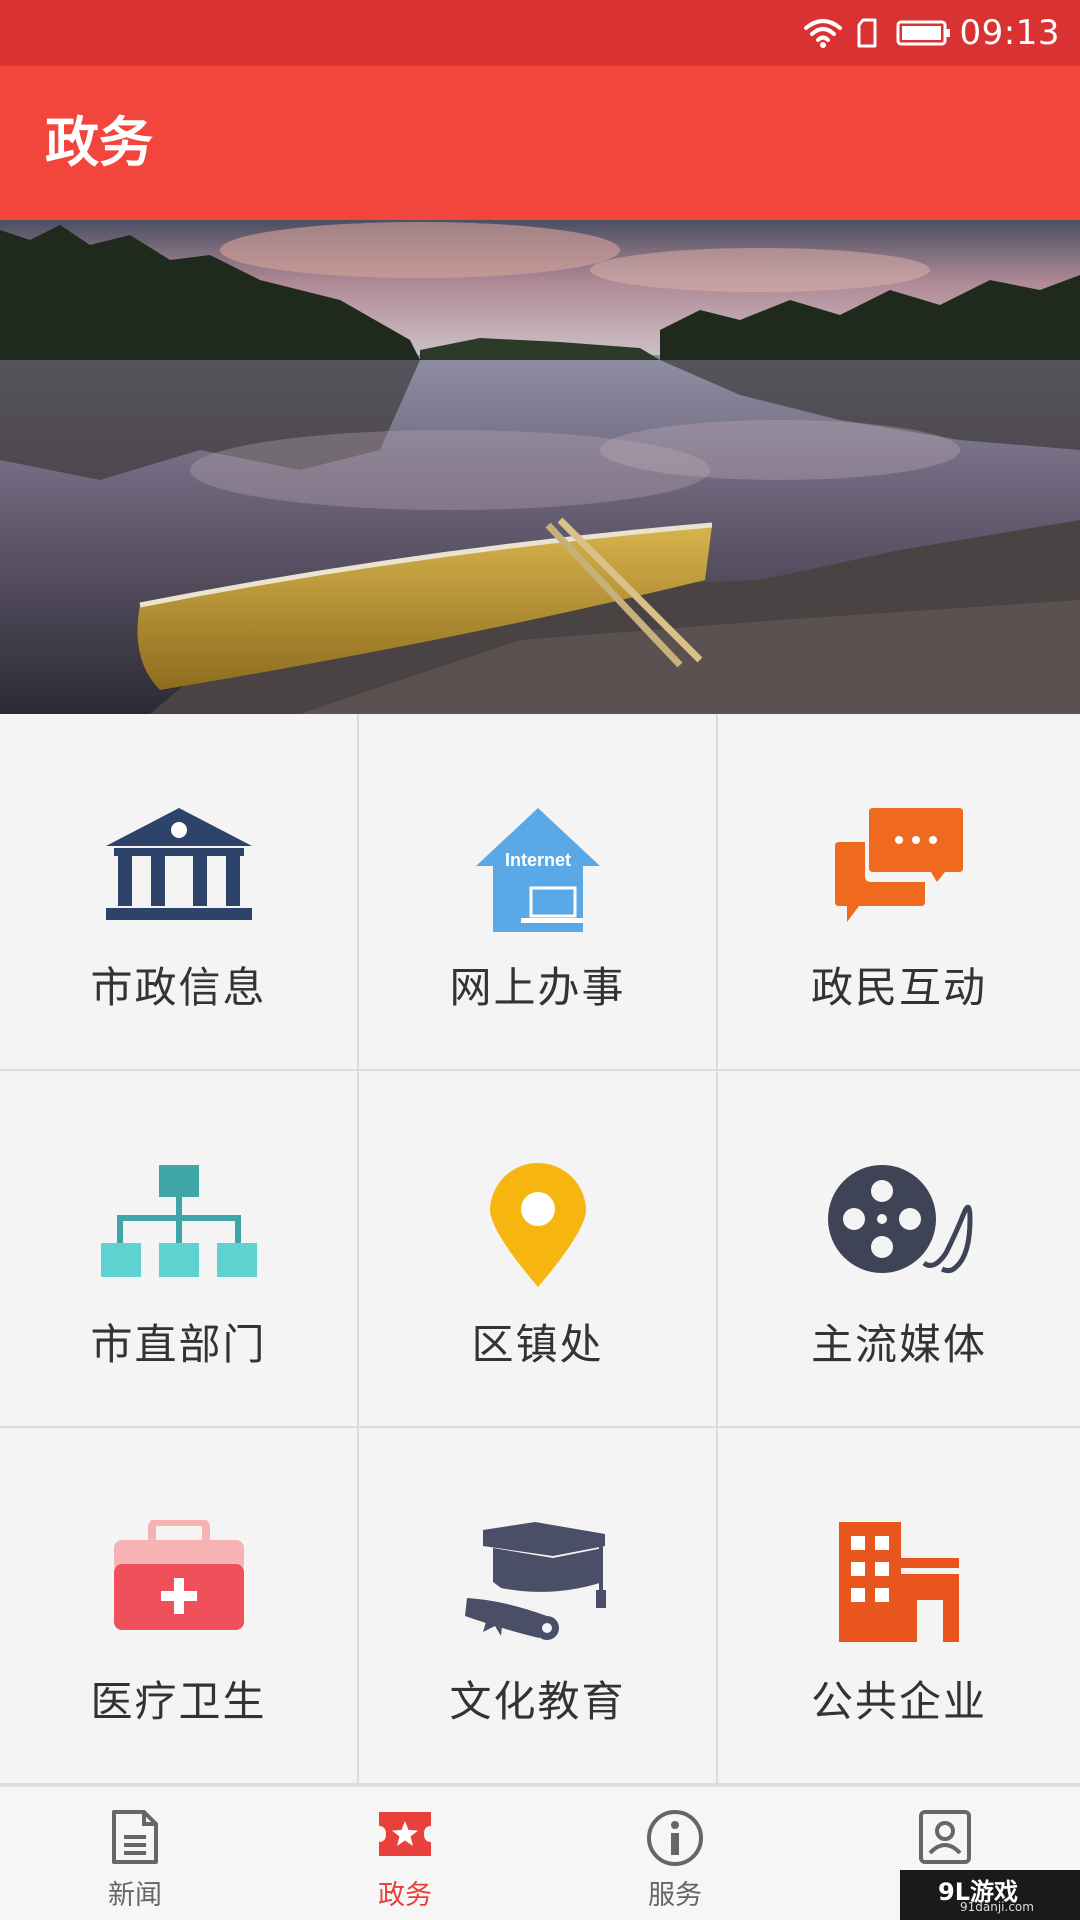  What do you see at coordinates (179, 1585) in the screenshot?
I see `medical-kit-icon` at bounding box center [179, 1585].